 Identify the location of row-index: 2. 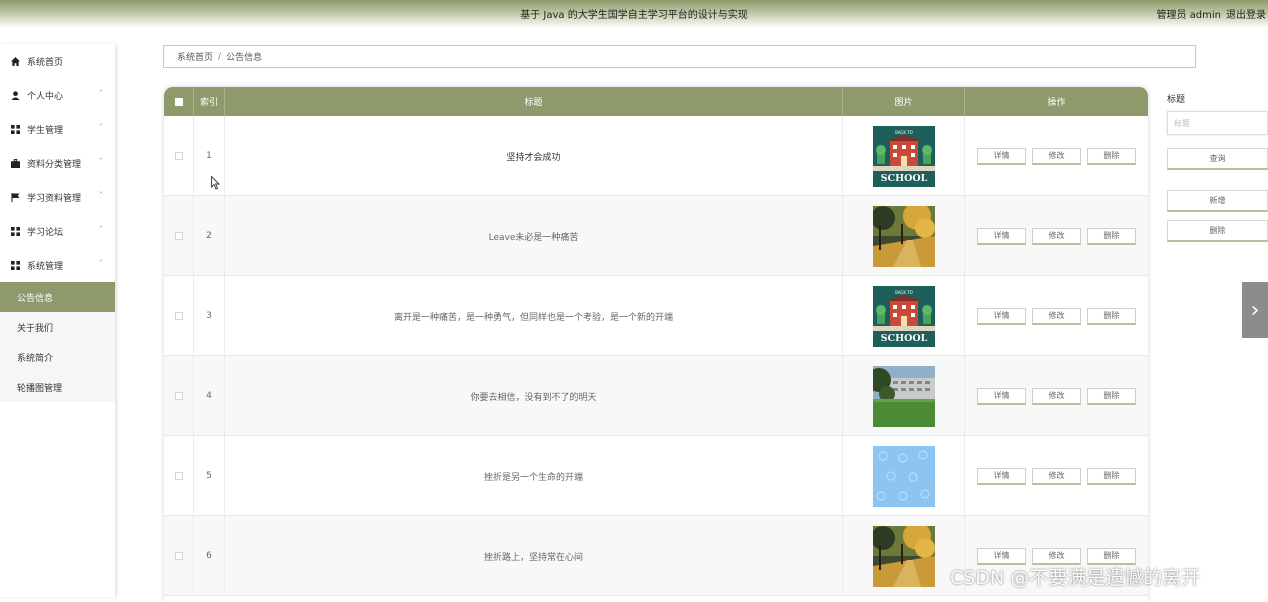
(209, 236).